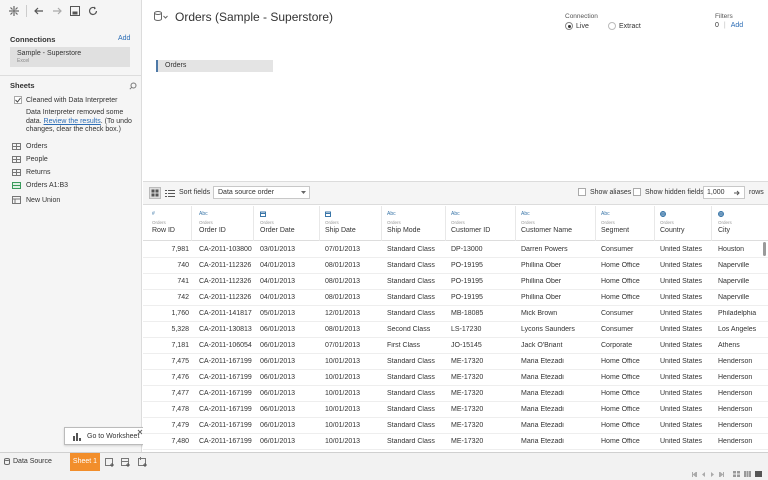 The image size is (768, 480). What do you see at coordinates (604, 192) in the screenshot?
I see `show-aliases-option: Show aliases` at bounding box center [604, 192].